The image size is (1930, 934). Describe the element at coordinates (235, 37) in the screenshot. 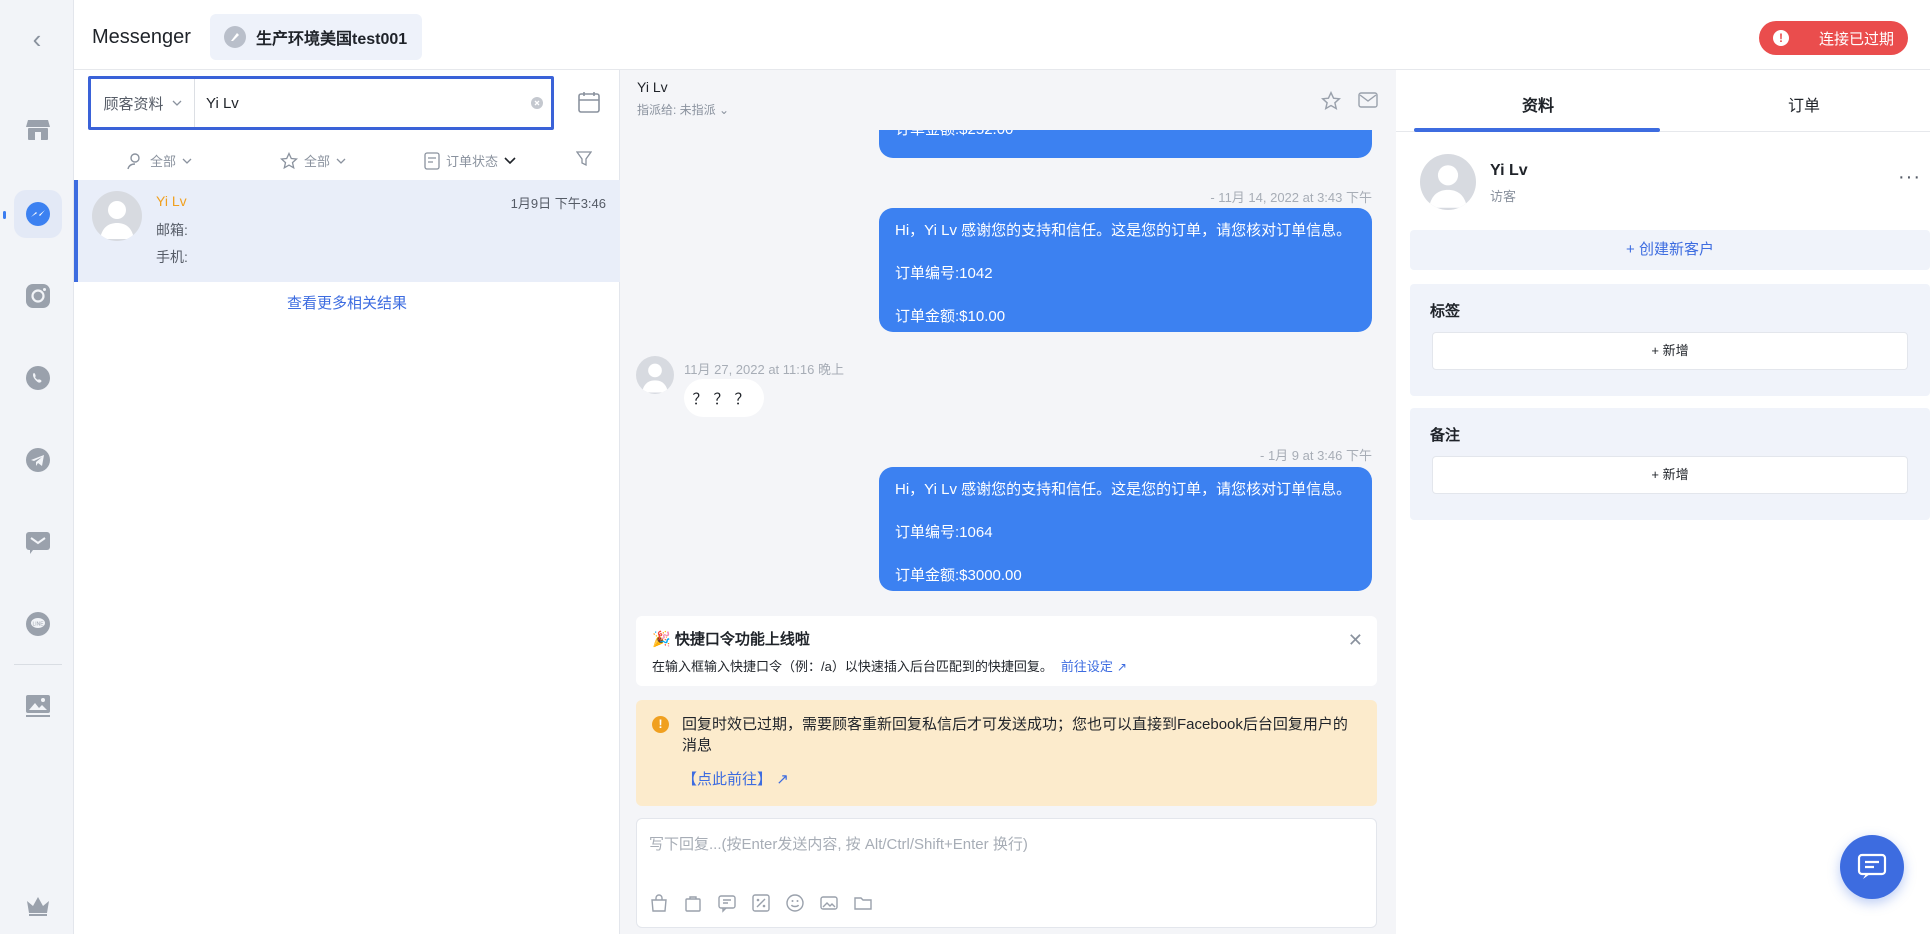

I see `store-avatar-icon` at that location.